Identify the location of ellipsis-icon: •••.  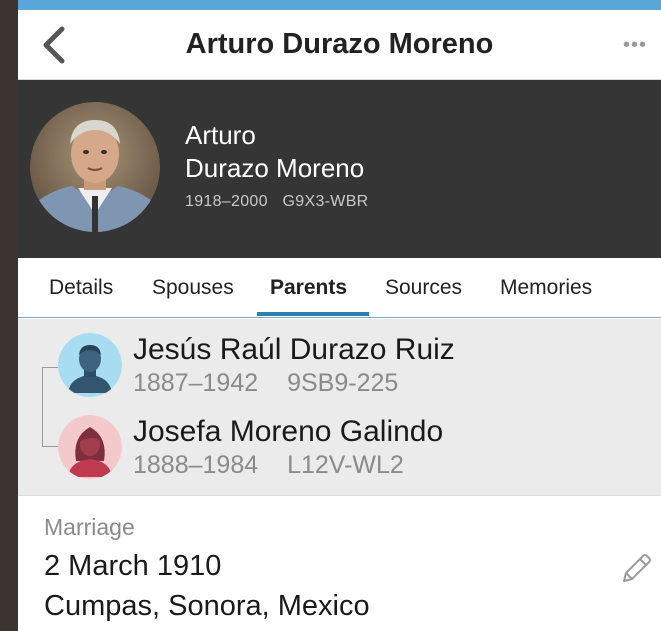
(635, 45).